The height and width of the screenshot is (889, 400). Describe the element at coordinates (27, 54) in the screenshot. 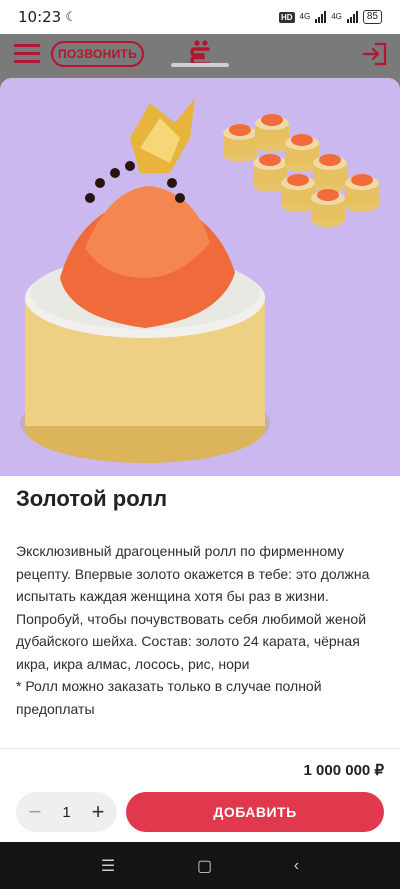

I see `menu-icon` at that location.